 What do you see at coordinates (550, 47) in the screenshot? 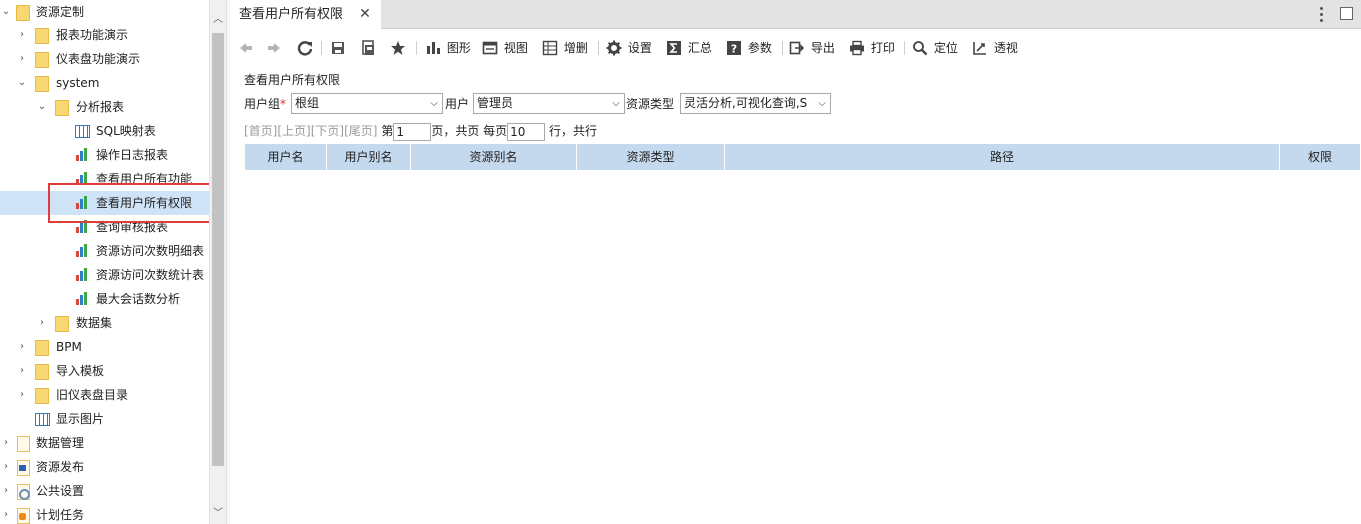
I see `grid-edit-icon` at bounding box center [550, 47].